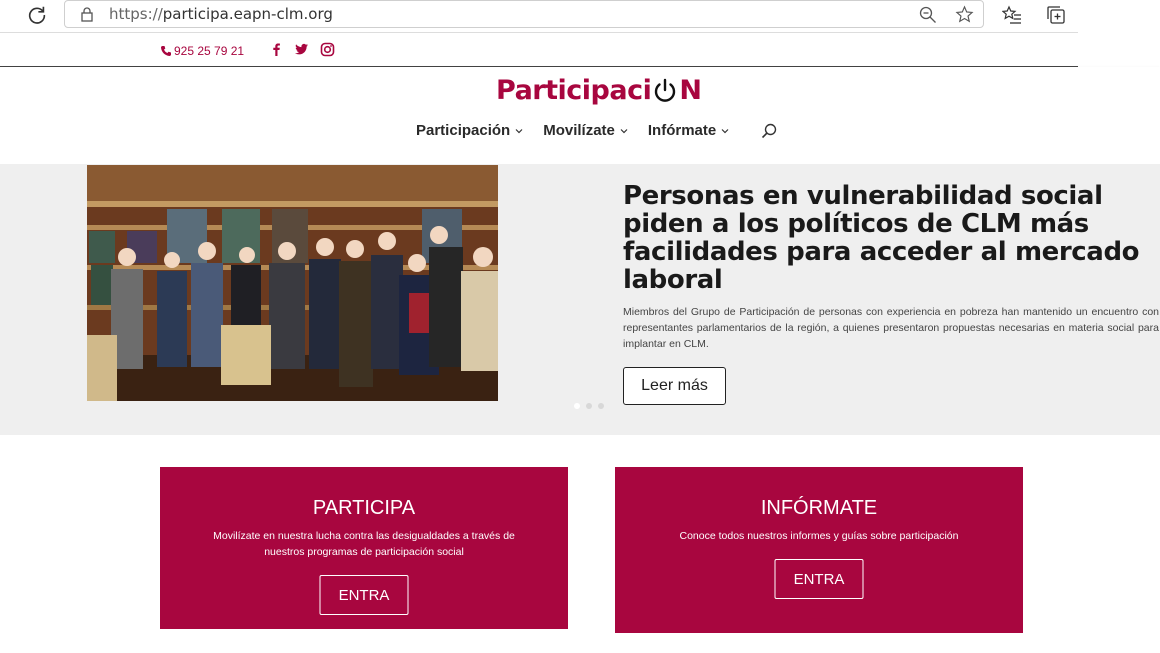 Image resolution: width=1160 pixels, height=653 pixels. I want to click on favorites-list-icon, so click(1012, 15).